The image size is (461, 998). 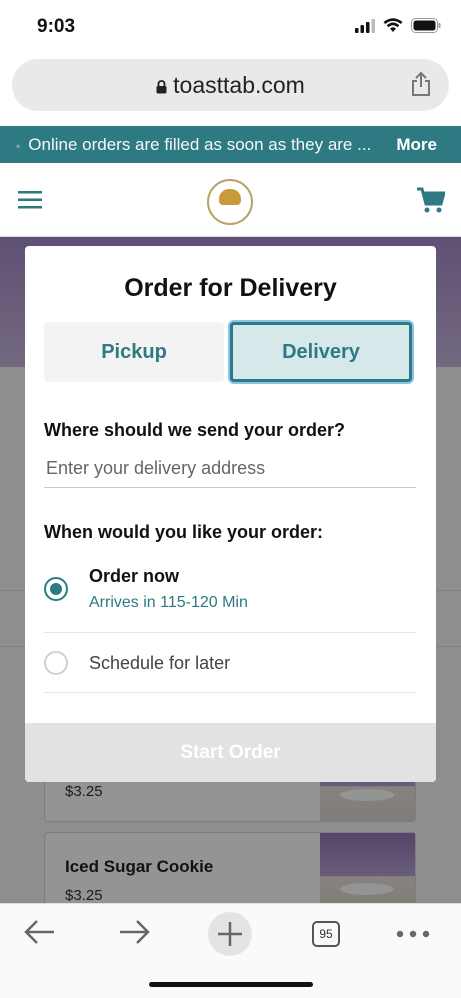 I want to click on option-schedule-later: Schedule for later, so click(x=230, y=663).